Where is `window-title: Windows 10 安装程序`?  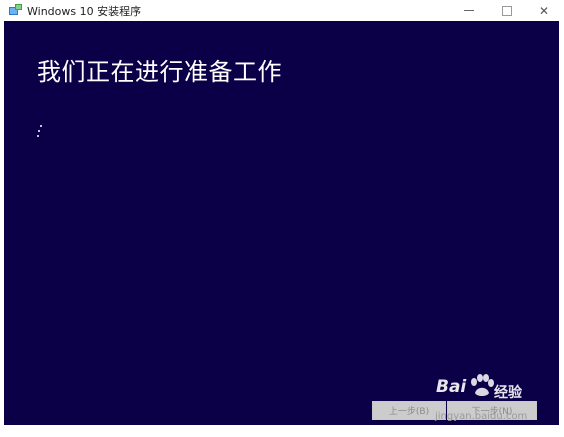 window-title: Windows 10 安装程序 is located at coordinates (84, 11).